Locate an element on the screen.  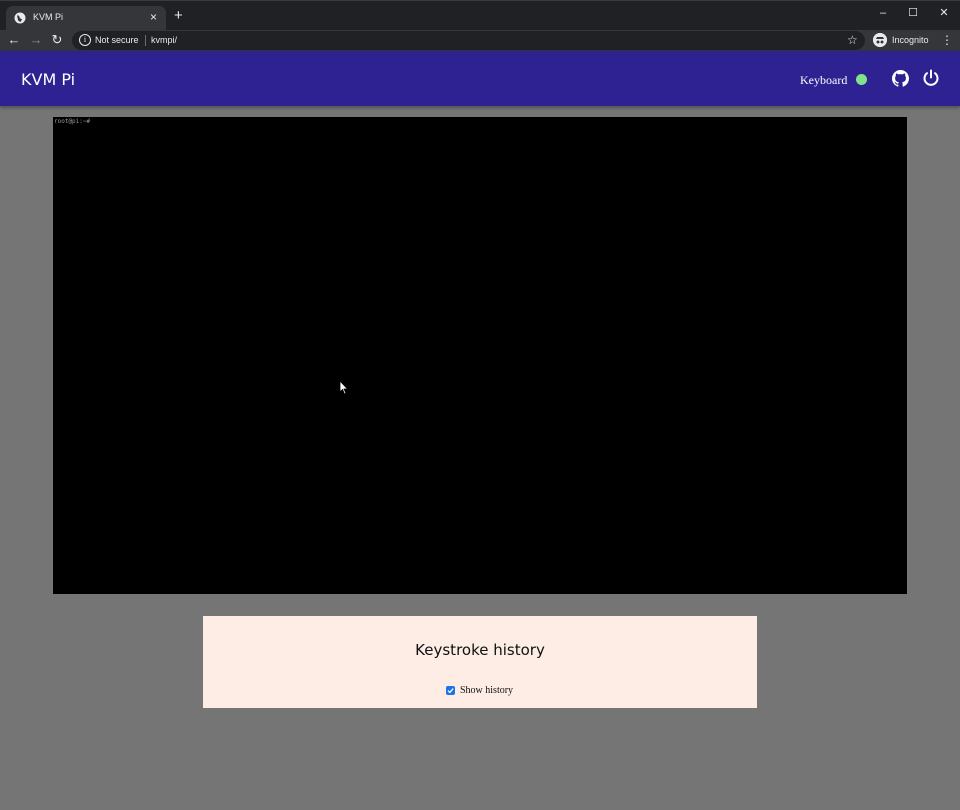
mouse-pointer-icon is located at coordinates (344, 387).